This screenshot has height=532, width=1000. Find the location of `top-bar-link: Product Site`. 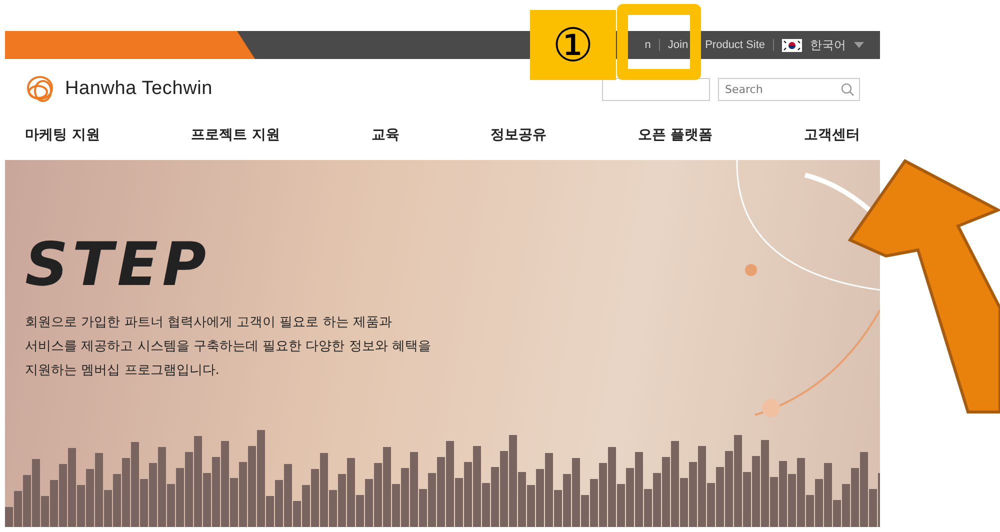

top-bar-link: Product Site is located at coordinates (735, 45).